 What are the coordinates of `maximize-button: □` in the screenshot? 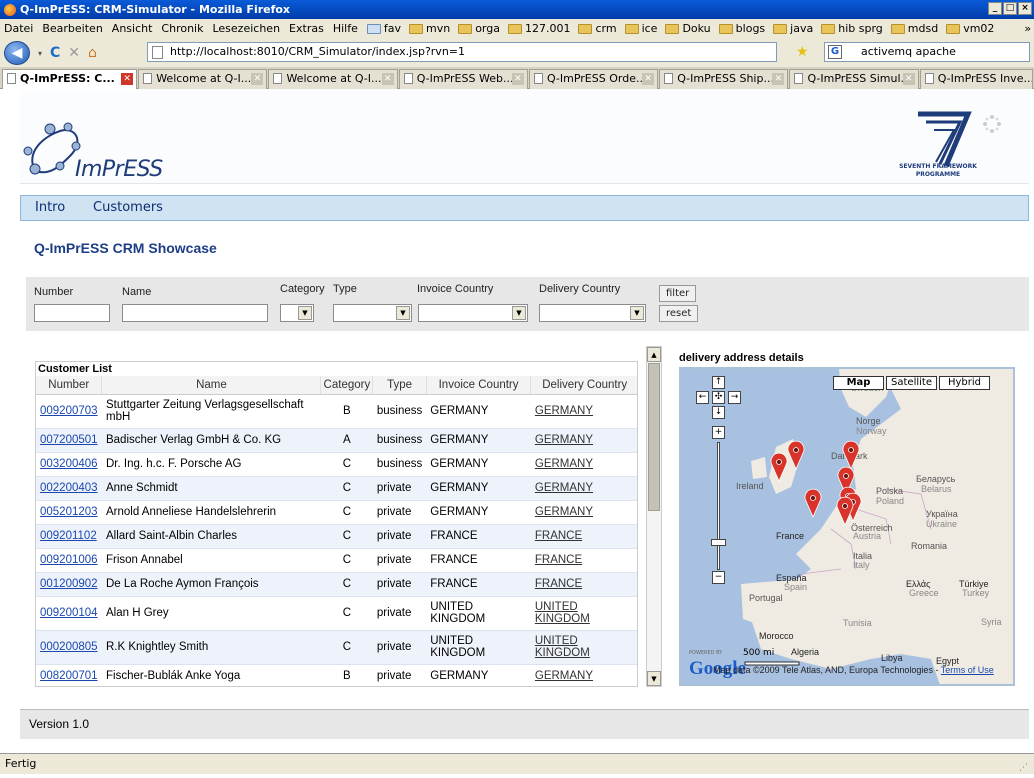 It's located at (1010, 8).